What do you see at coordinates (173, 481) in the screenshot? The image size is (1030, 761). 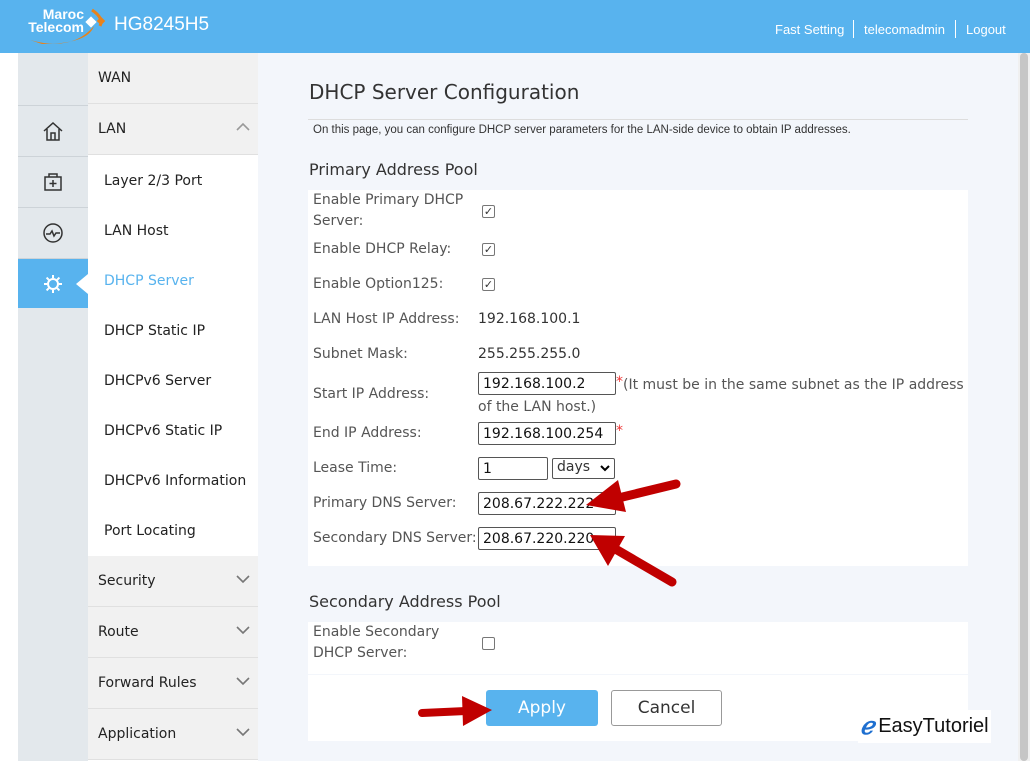 I see `menu-dhcpv6-information: DHCPv6 Information` at bounding box center [173, 481].